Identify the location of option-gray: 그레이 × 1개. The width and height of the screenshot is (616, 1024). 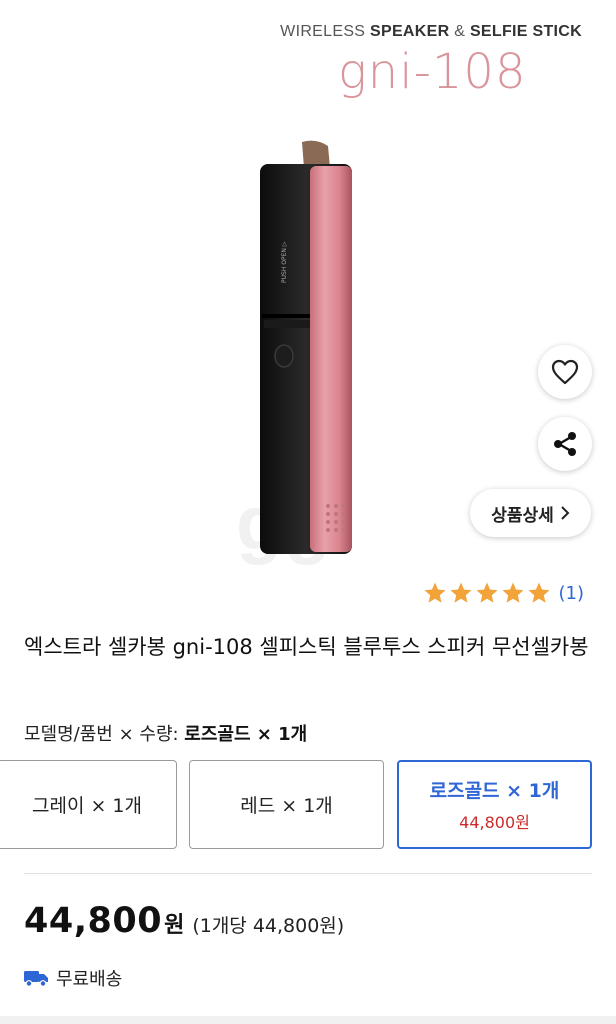
(88, 804).